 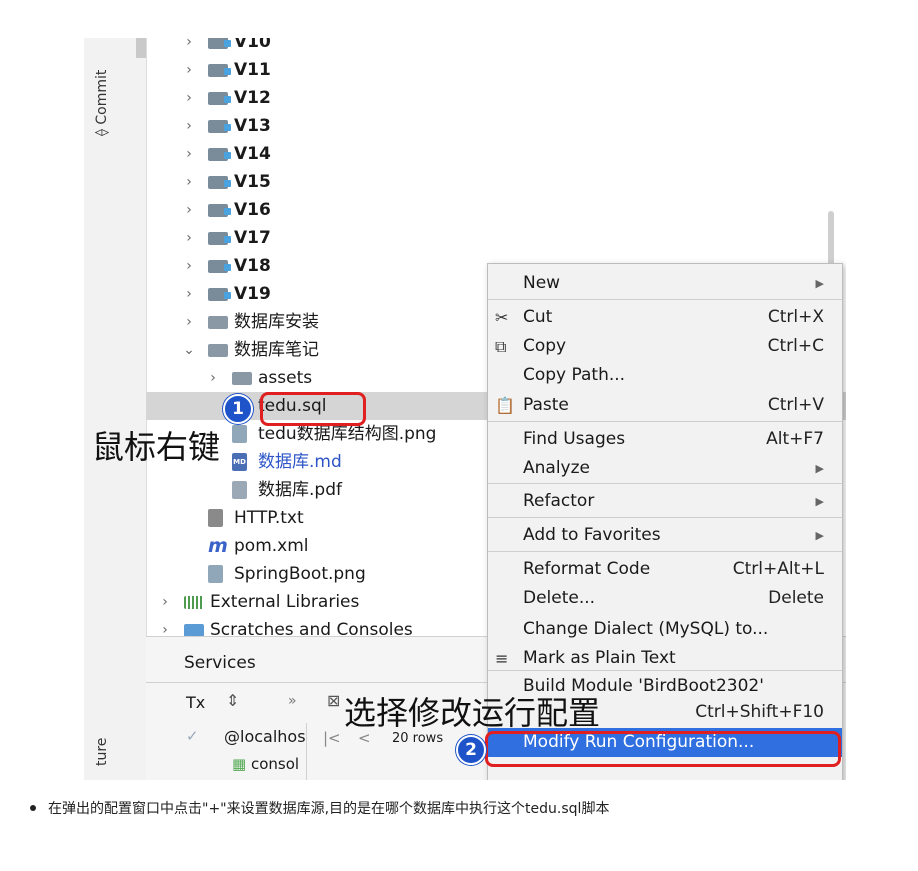 What do you see at coordinates (665, 598) in the screenshot?
I see `menu-item-delete: Delete... Delete` at bounding box center [665, 598].